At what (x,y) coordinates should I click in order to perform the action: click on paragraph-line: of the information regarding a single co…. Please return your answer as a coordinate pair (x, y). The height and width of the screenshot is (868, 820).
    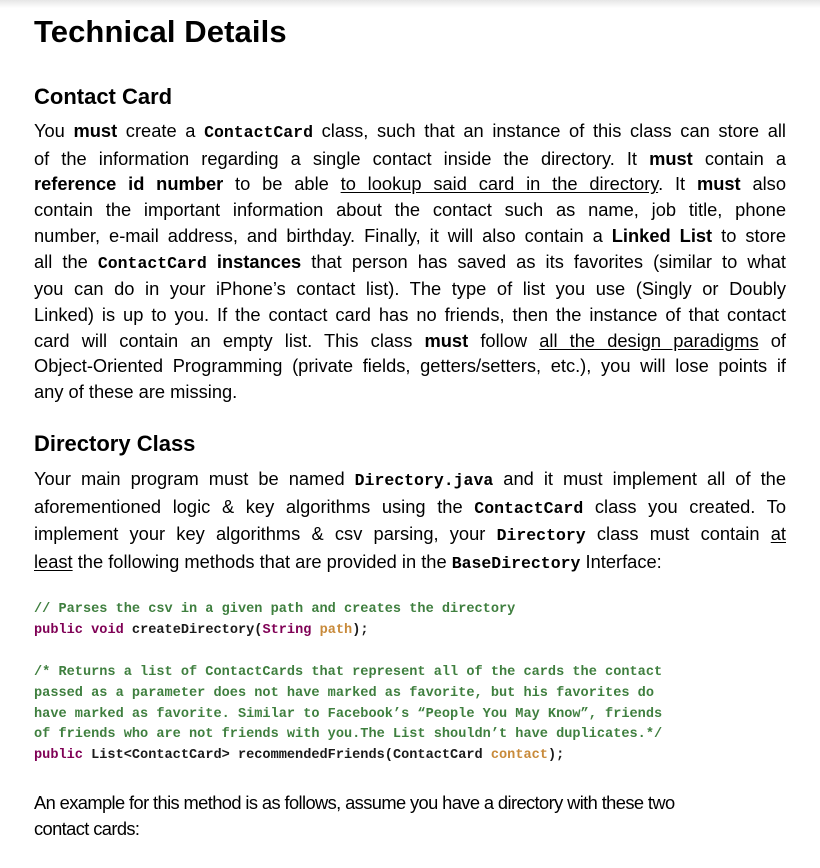
    Looking at the image, I should click on (410, 158).